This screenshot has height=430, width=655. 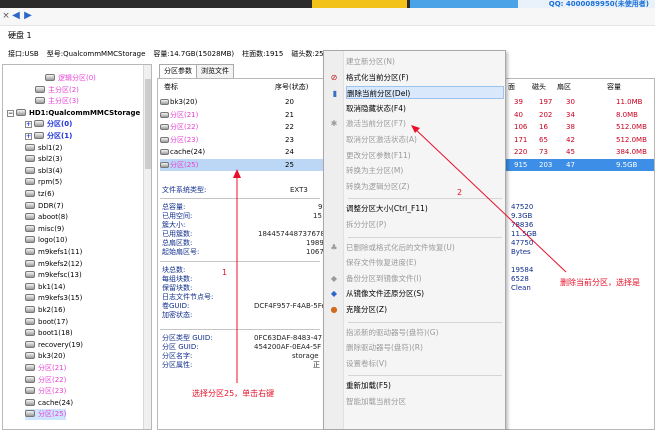 What do you see at coordinates (53, 275) in the screenshot?
I see `tree-item: m9kefsc(13)` at bounding box center [53, 275].